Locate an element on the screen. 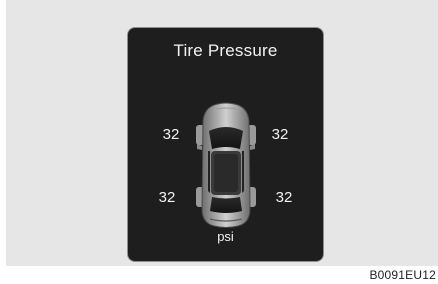 The image size is (438, 284). car-top-view-icon is located at coordinates (226, 165).